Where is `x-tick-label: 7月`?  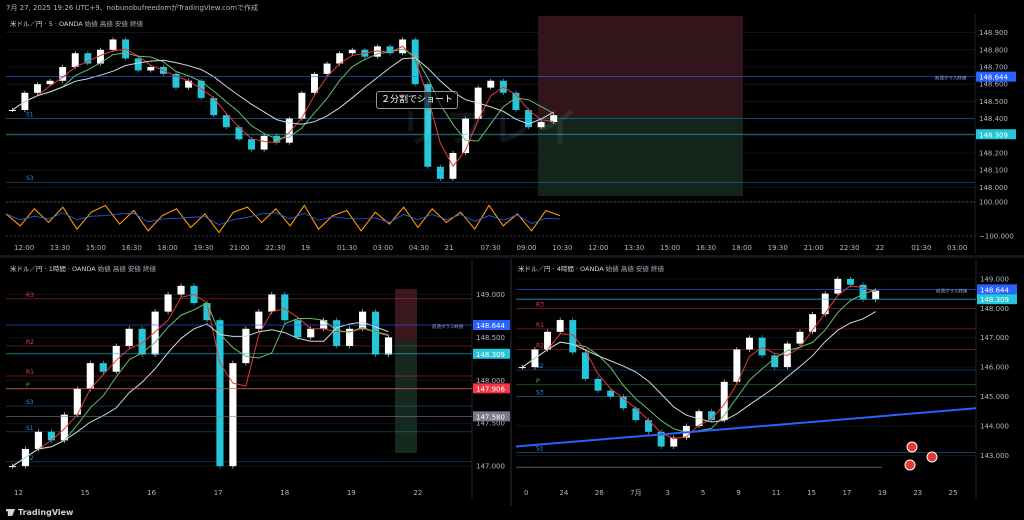 x-tick-label: 7月 is located at coordinates (635, 493).